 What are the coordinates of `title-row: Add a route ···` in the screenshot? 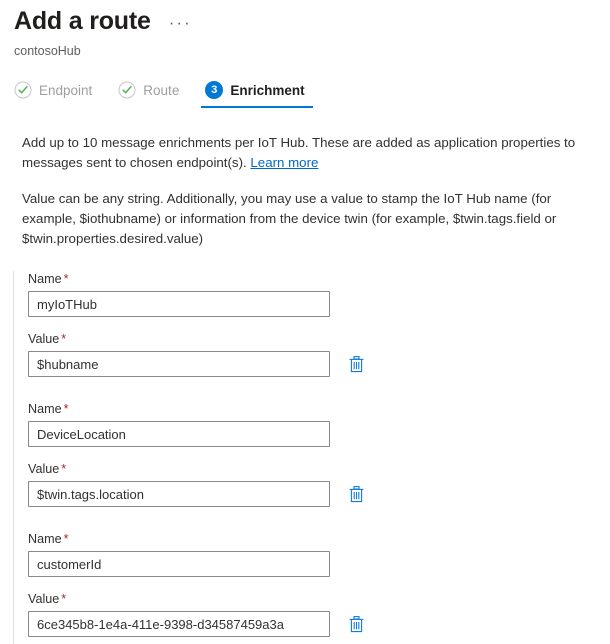 It's located at (312, 21).